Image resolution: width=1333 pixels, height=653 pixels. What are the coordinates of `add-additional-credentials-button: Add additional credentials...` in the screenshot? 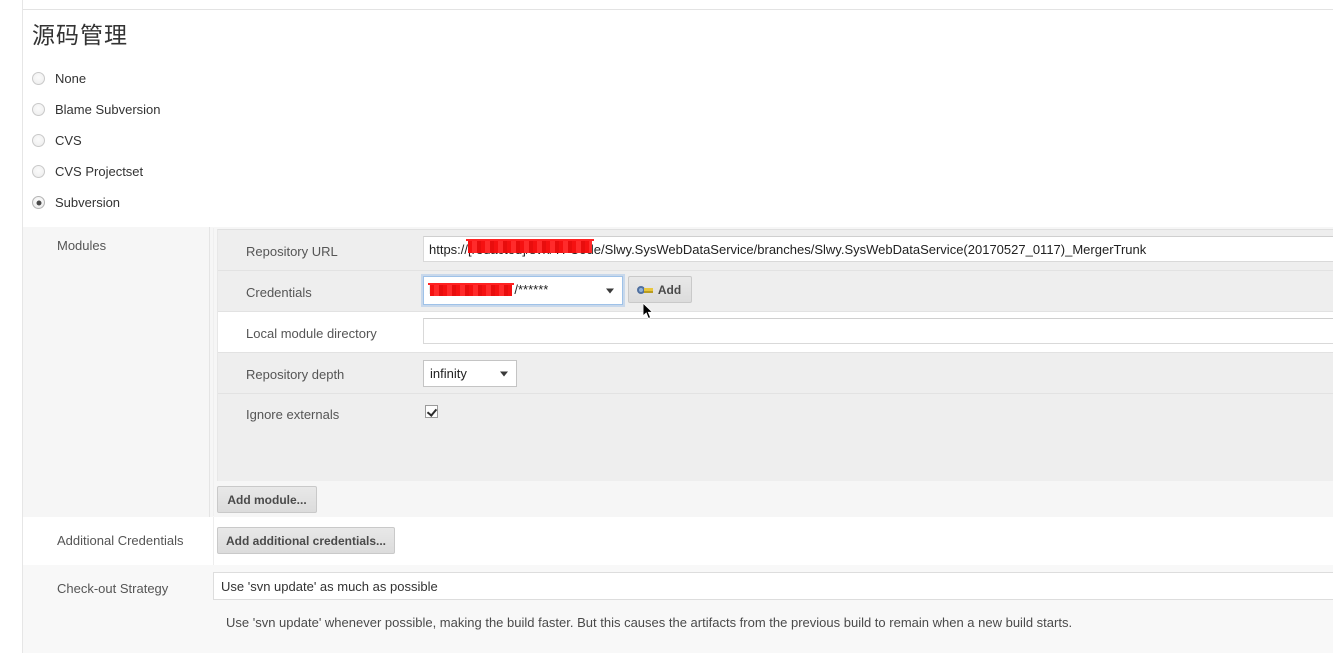 It's located at (306, 540).